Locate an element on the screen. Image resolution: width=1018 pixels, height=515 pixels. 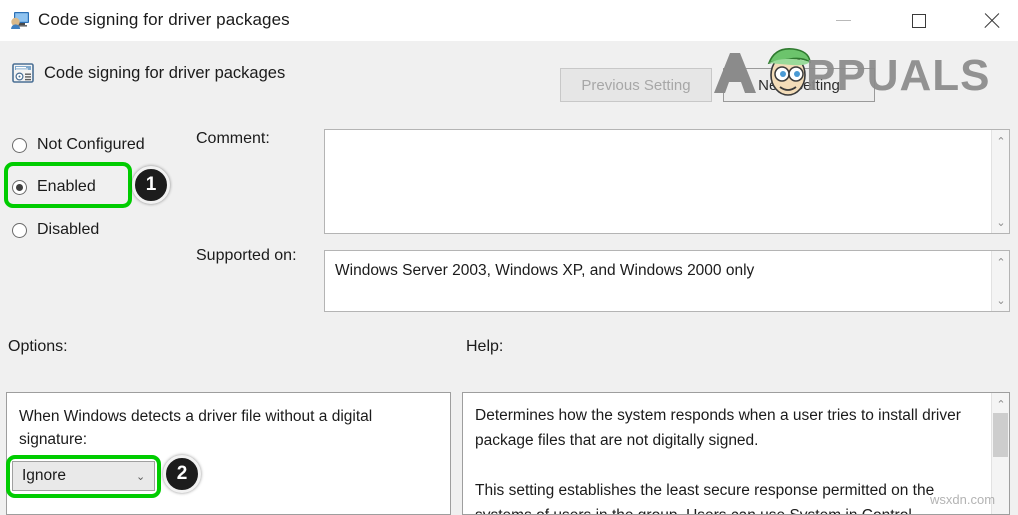
comment-textarea: ⌃ ⌄ is located at coordinates (667, 181).